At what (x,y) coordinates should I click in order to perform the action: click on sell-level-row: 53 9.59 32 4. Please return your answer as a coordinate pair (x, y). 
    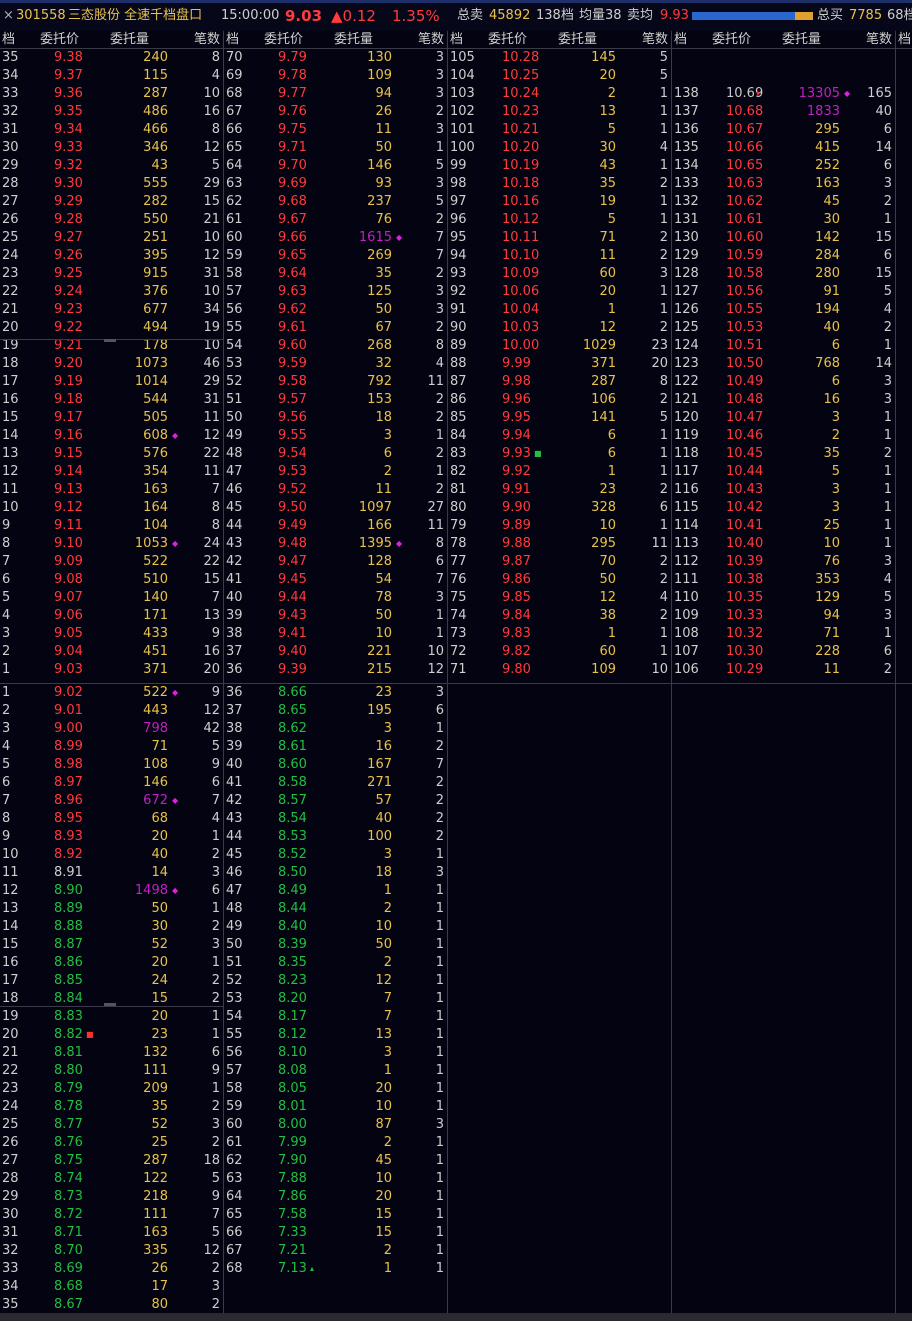
    Looking at the image, I should click on (336, 364).